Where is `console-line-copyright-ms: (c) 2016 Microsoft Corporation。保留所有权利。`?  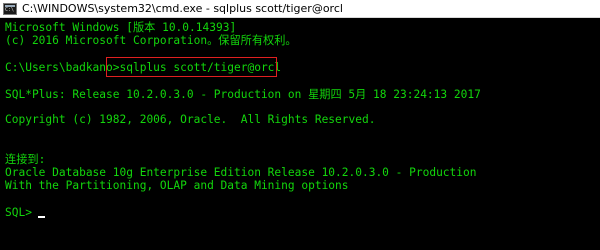
console-line-copyright-ms: (c) 2016 Microsoft Corporation。保留所有权利。 is located at coordinates (151, 40).